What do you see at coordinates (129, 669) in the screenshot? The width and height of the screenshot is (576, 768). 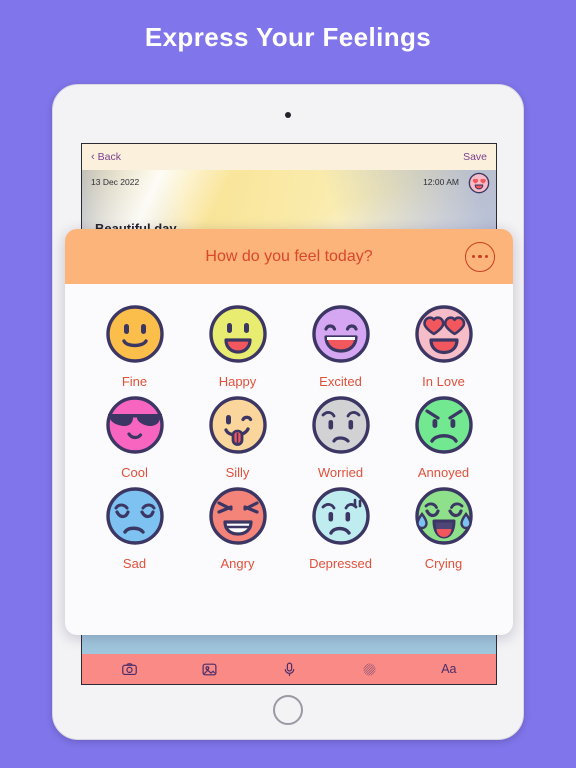 I see `camera-icon` at bounding box center [129, 669].